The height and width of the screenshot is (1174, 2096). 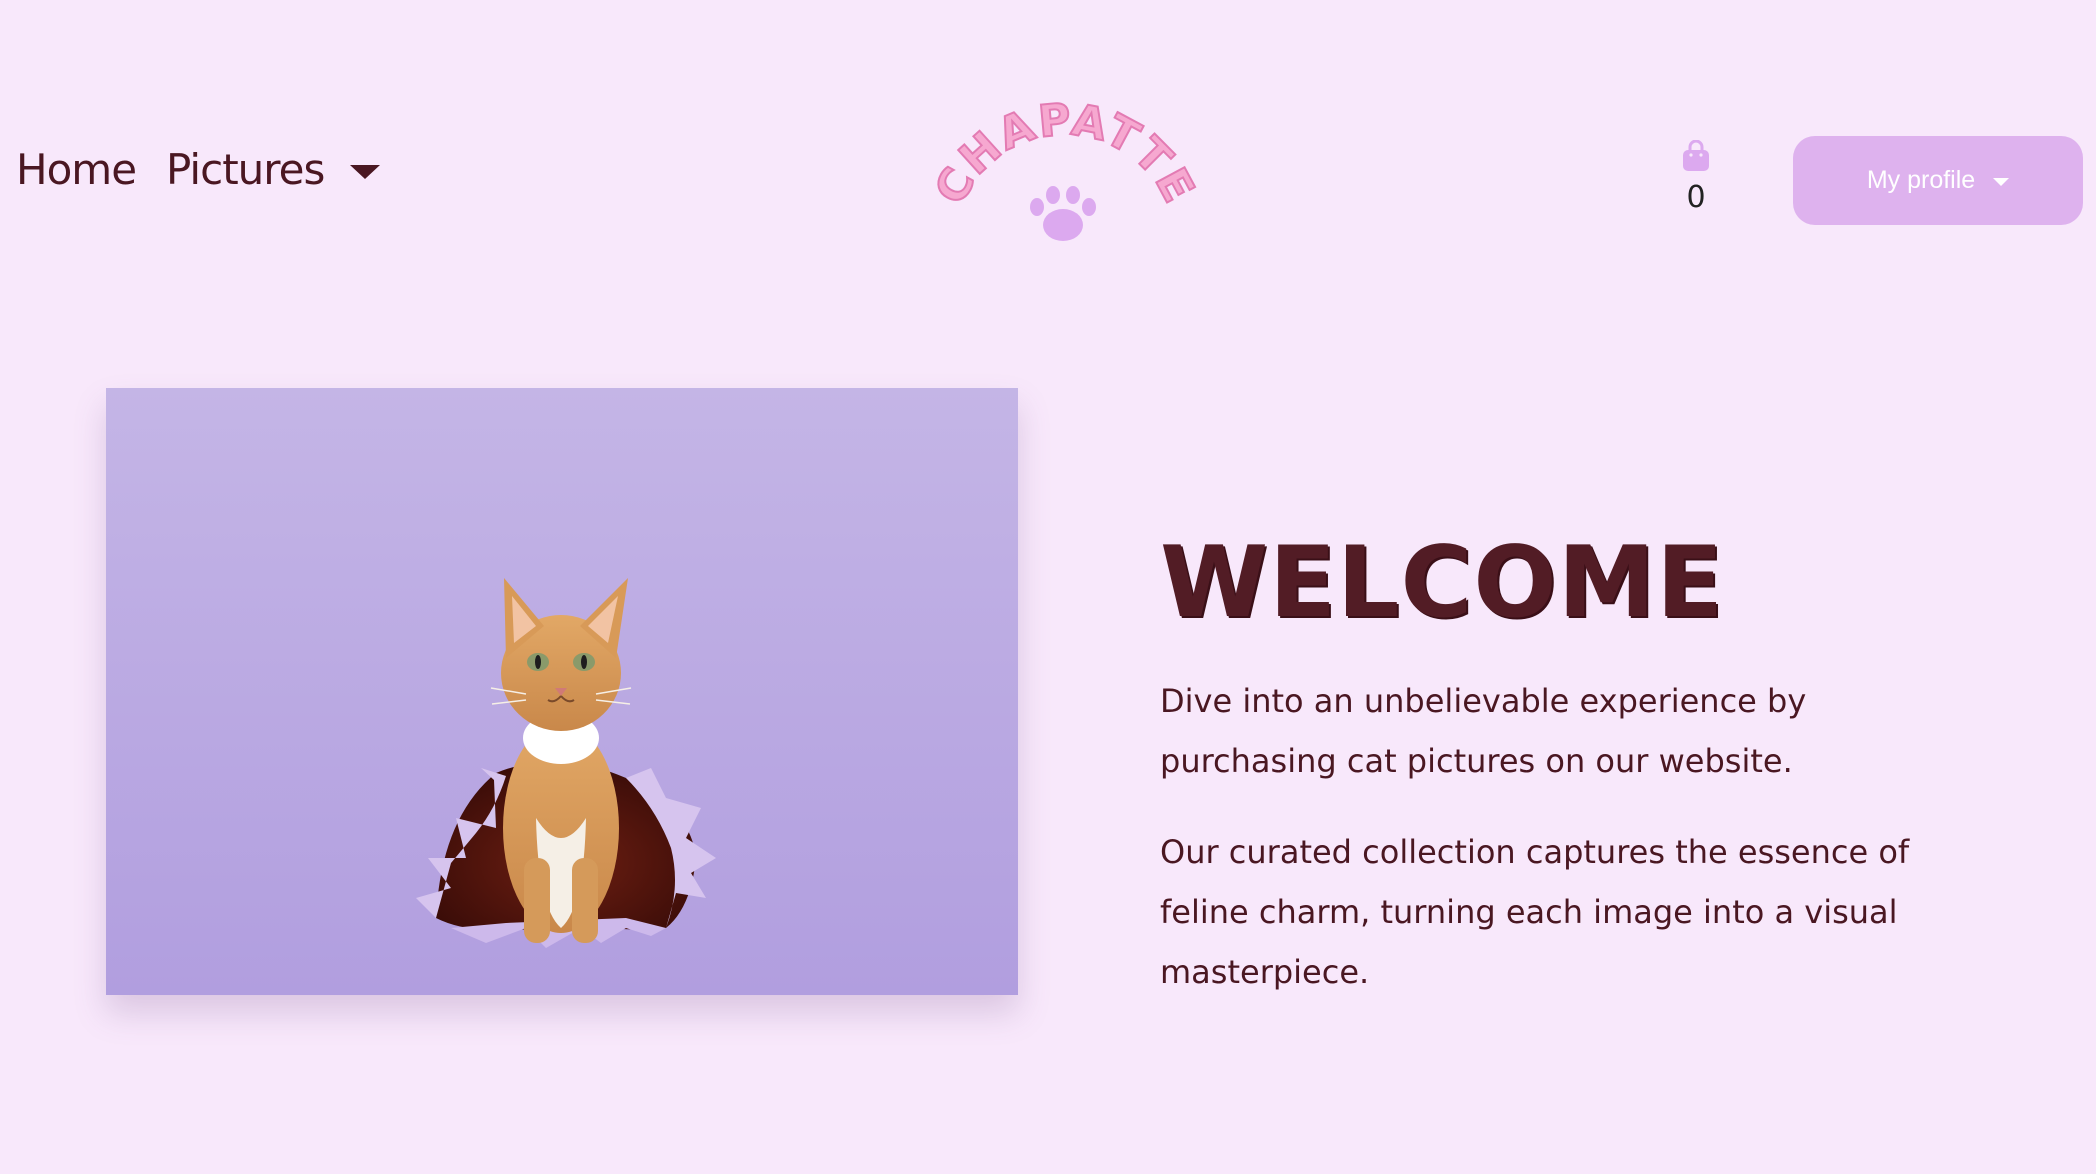 I want to click on my-profile-label: My profile, so click(x=1921, y=180).